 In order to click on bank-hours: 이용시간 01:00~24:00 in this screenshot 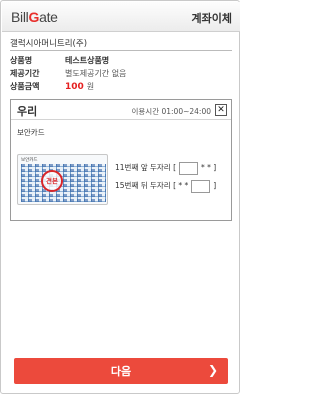, I will do `click(171, 111)`.